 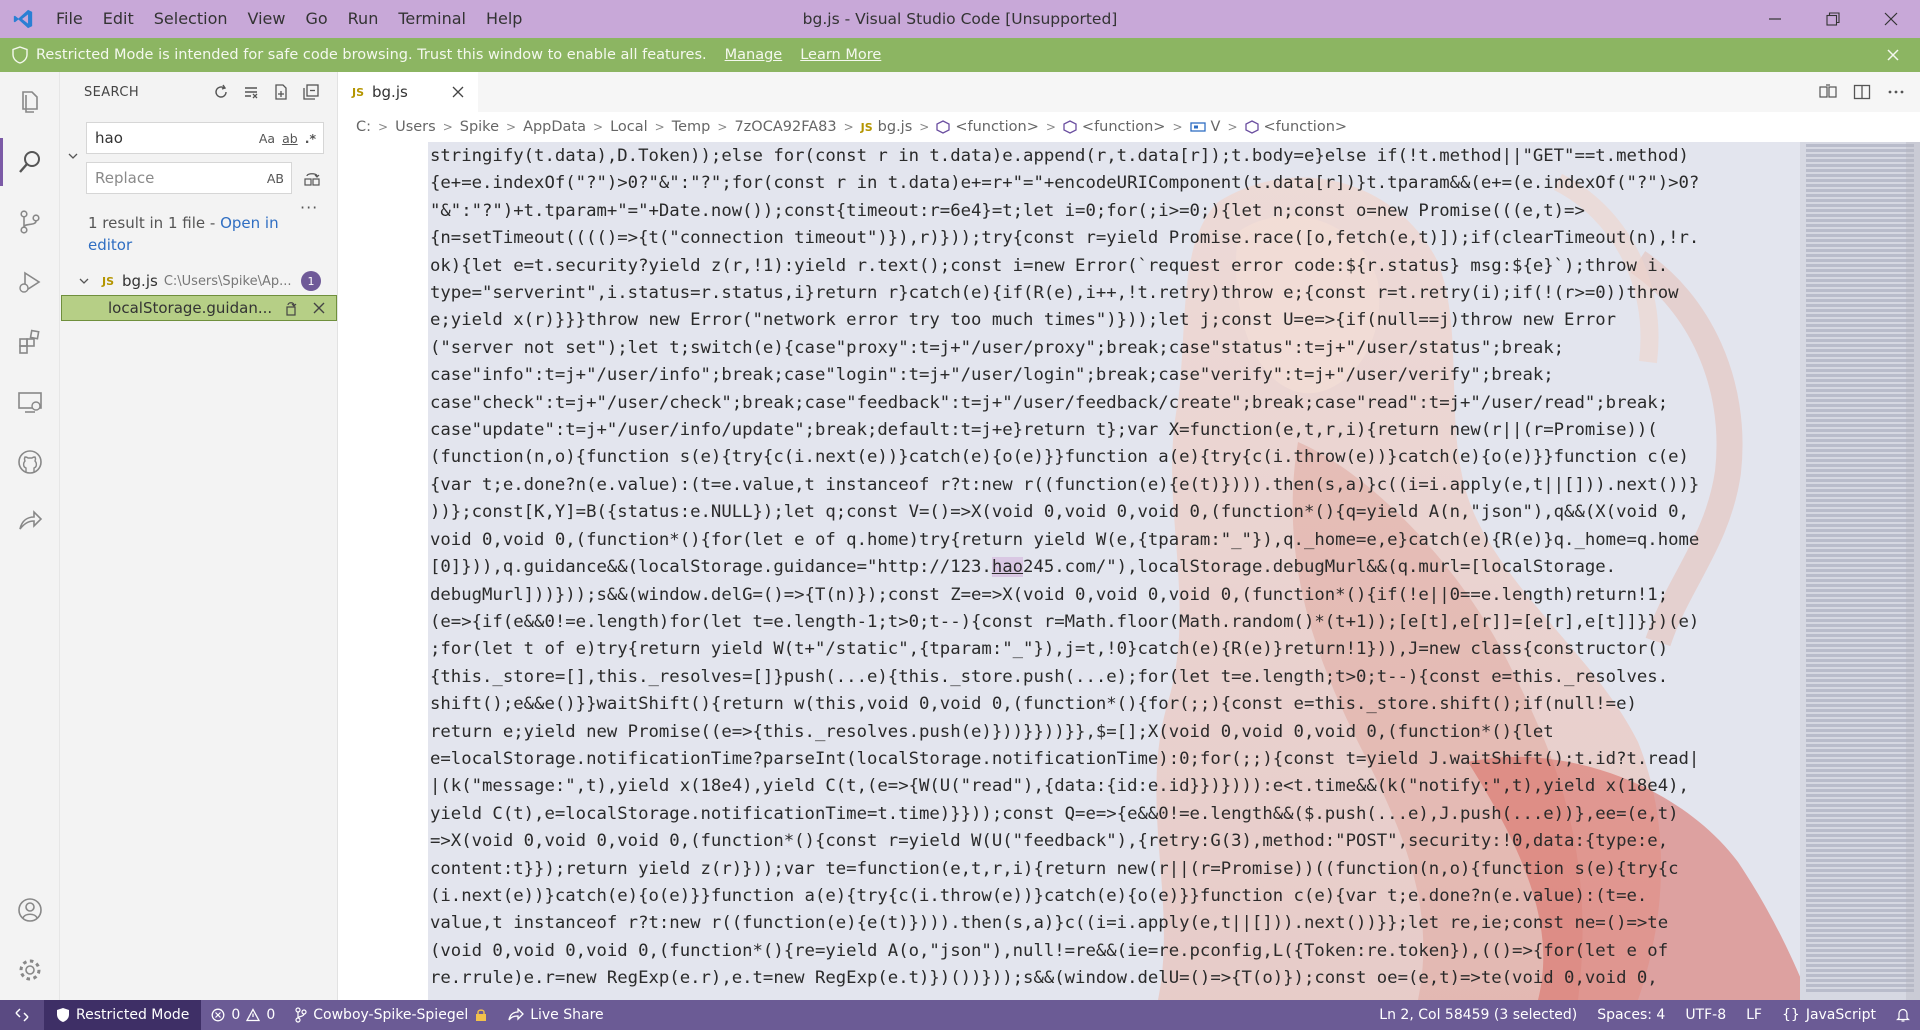 What do you see at coordinates (73, 156) in the screenshot?
I see `toggle-replace-chevron-icon` at bounding box center [73, 156].